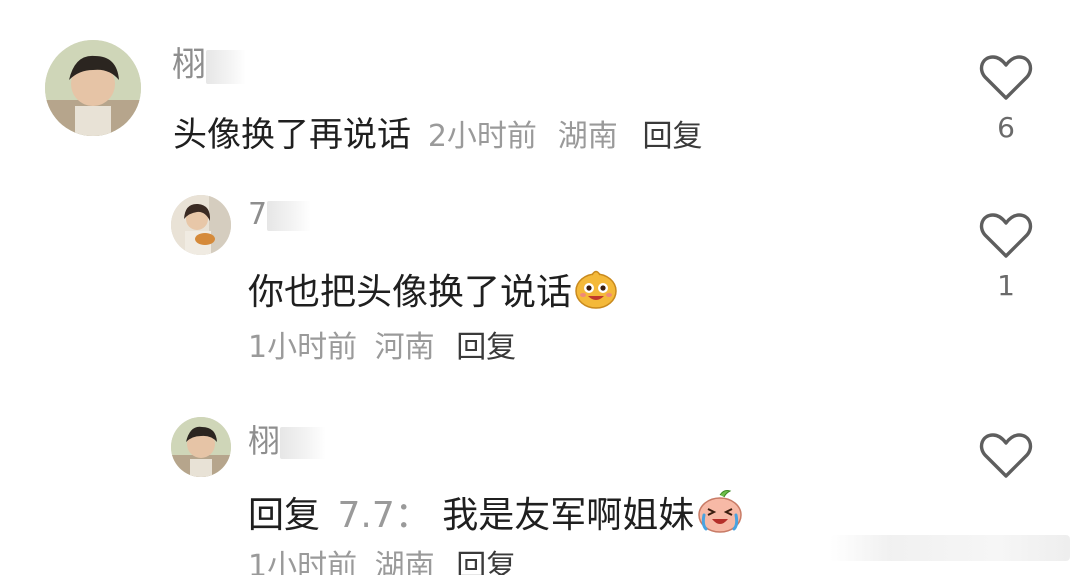 The height and width of the screenshot is (575, 1080). What do you see at coordinates (1006, 127) in the screenshot?
I see `like-count: 6` at bounding box center [1006, 127].